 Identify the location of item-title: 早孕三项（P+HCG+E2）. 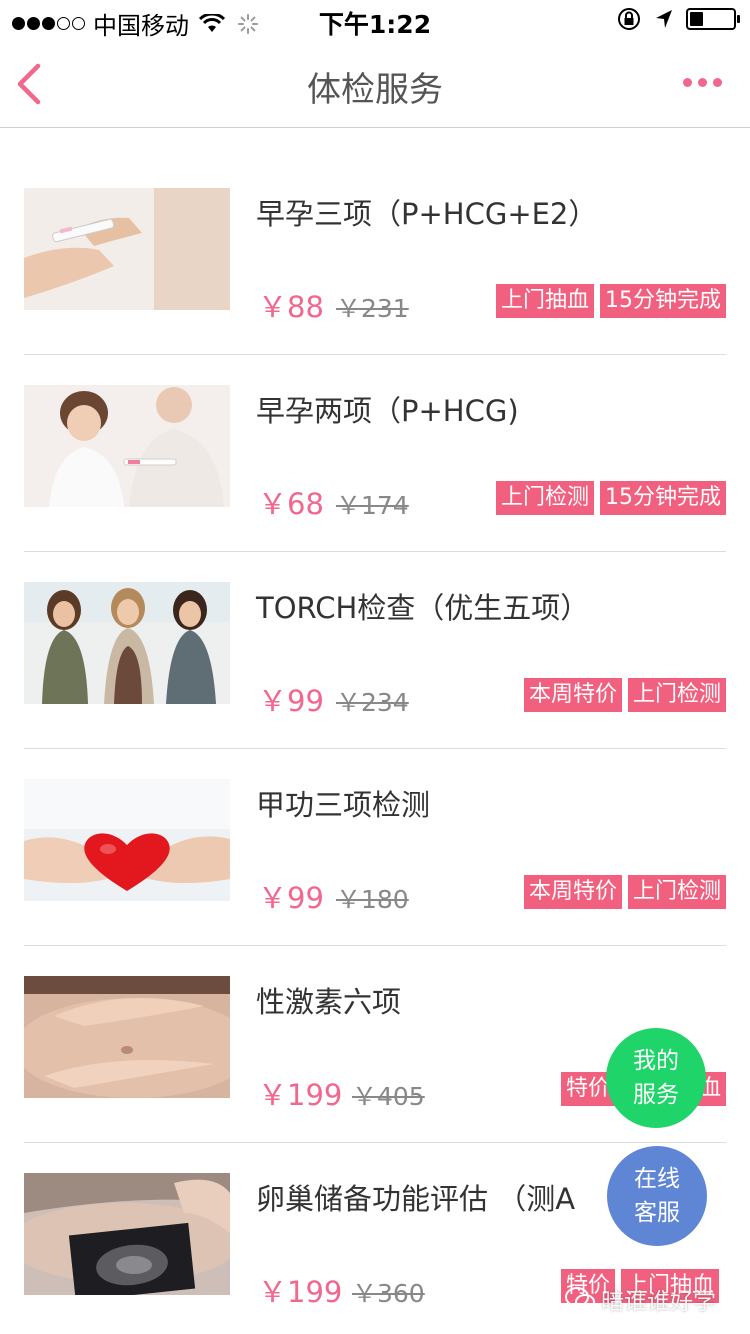
(427, 214).